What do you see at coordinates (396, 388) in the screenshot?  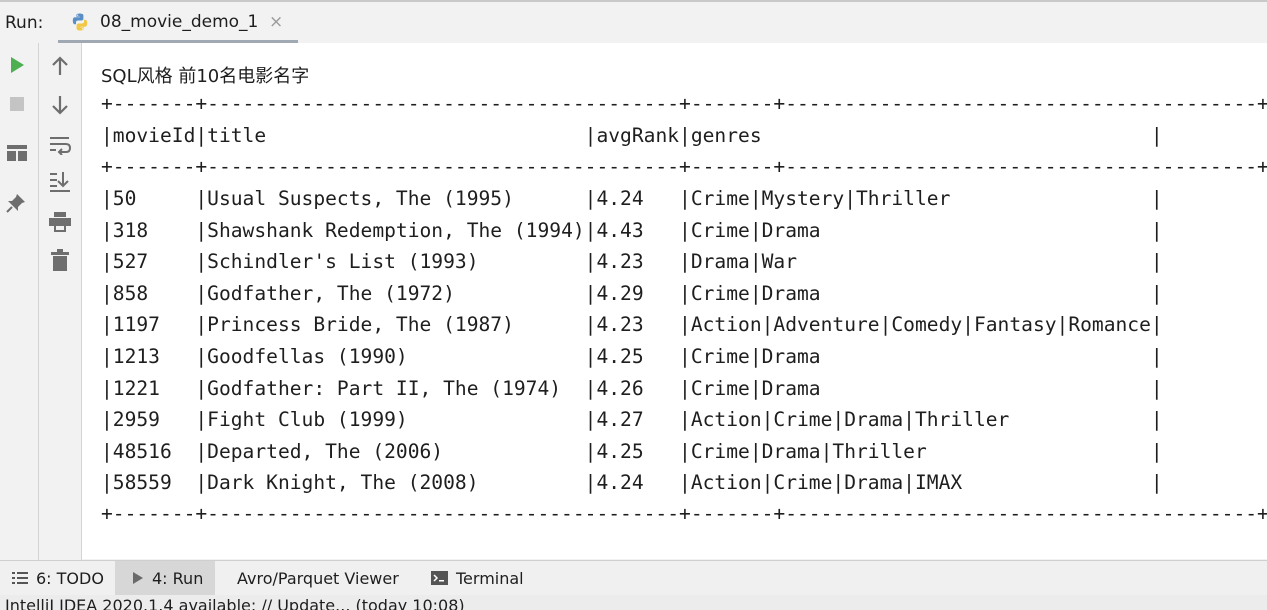 I see `cell-title: Godfather: Part II, The (1974)` at bounding box center [396, 388].